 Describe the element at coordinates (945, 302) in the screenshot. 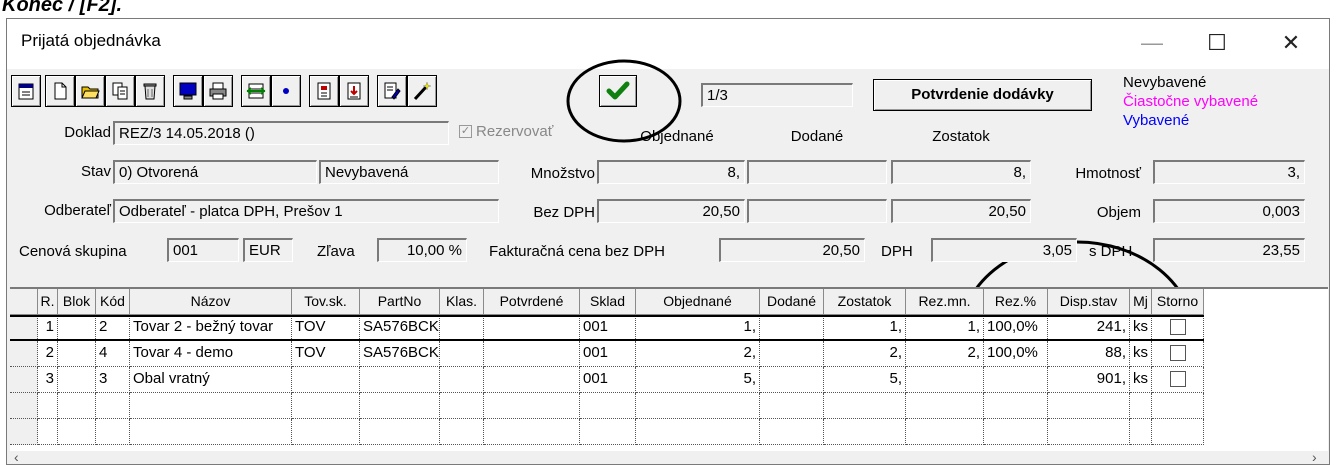

I see `column-header-rezmn: Rez.mn.` at that location.